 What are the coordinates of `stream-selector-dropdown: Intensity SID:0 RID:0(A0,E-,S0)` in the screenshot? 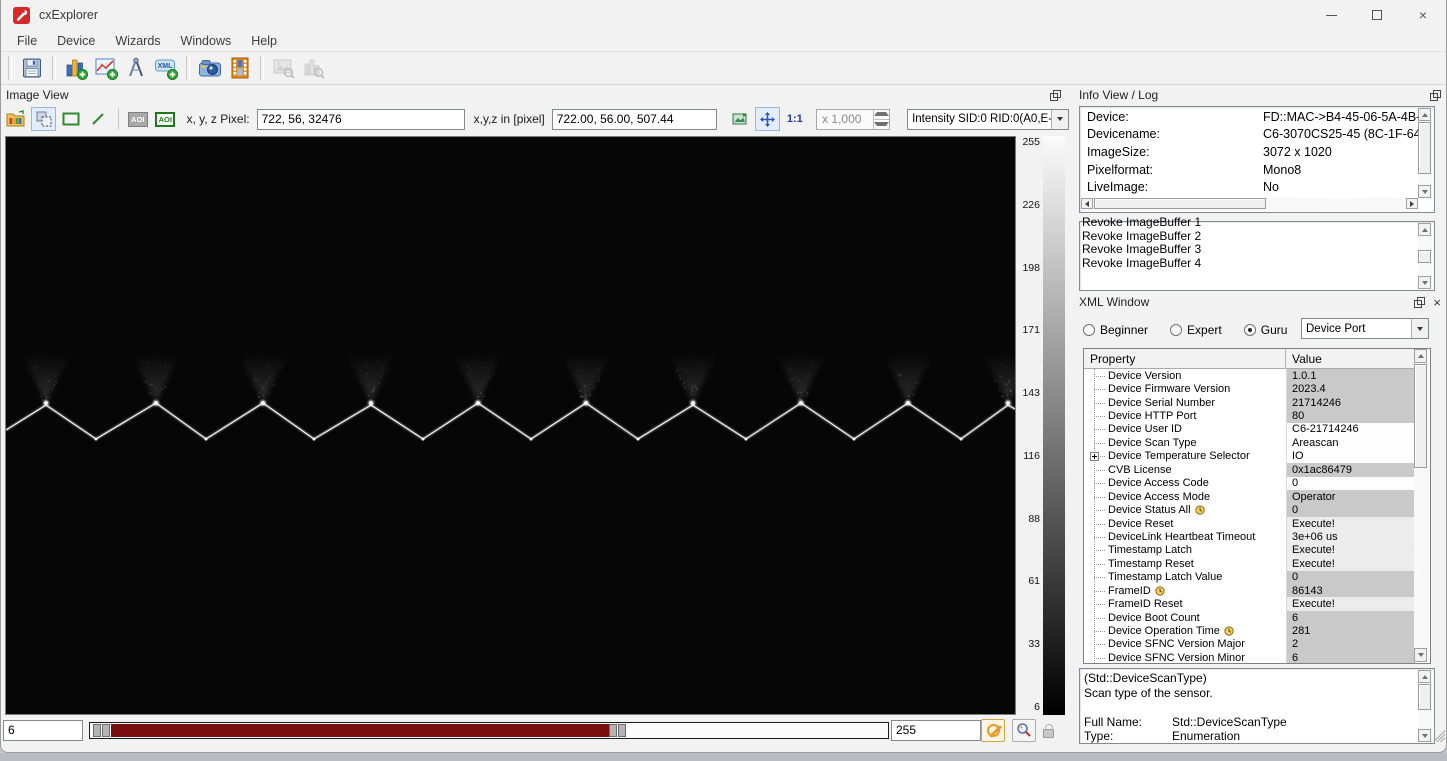 It's located at (988, 119).